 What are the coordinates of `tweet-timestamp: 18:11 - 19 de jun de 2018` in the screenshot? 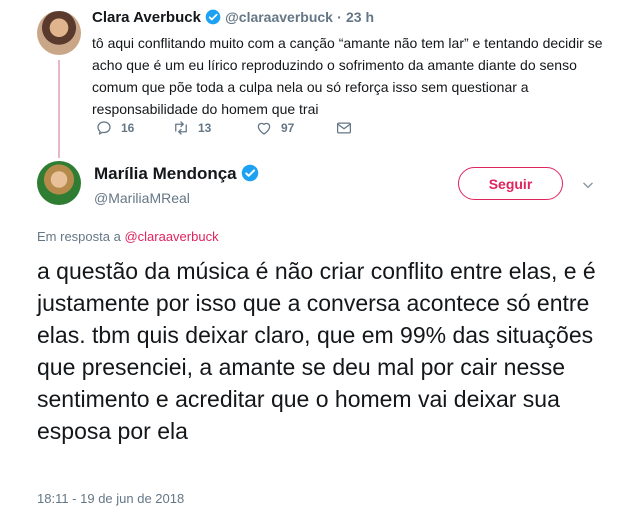 It's located at (110, 498).